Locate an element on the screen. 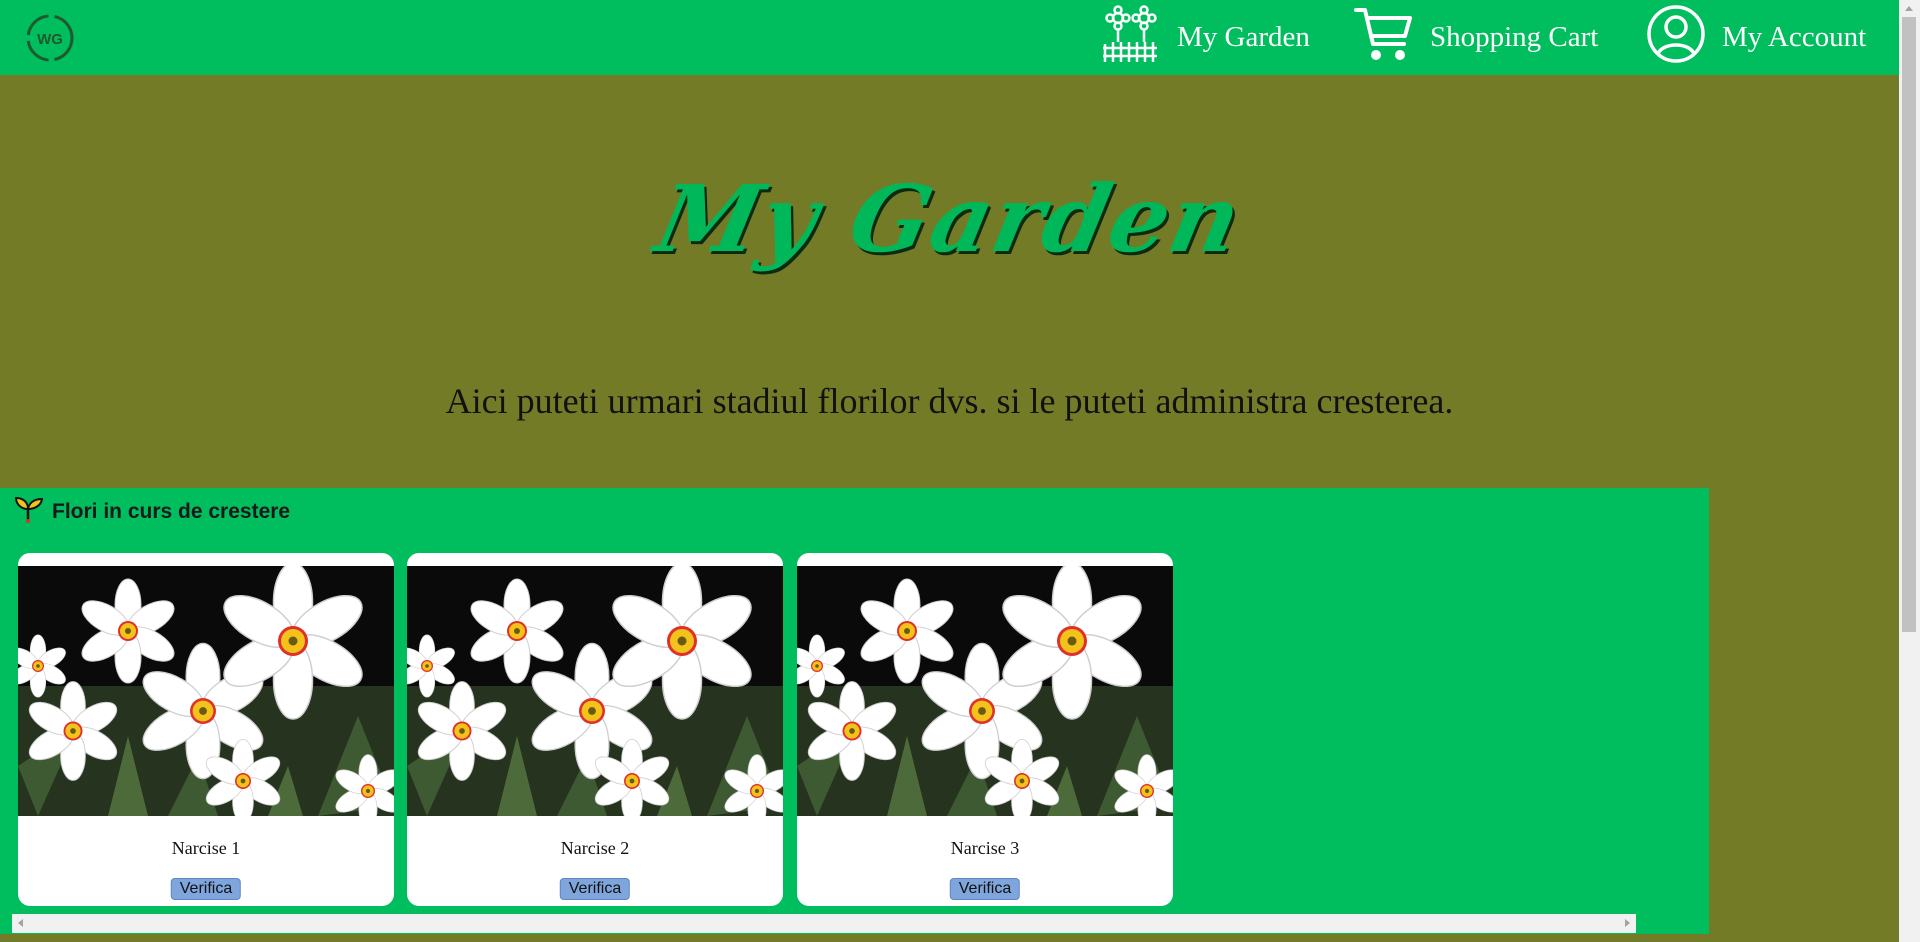  section-heading-text: Flori in curs de crestere is located at coordinates (171, 511).